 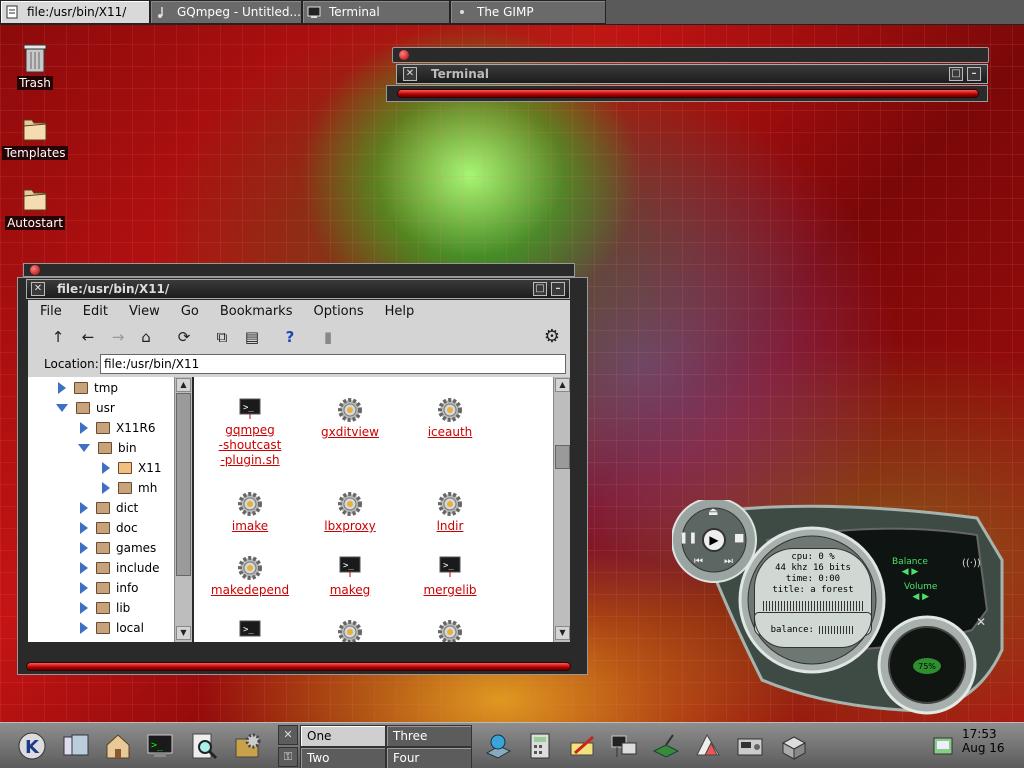 What do you see at coordinates (698, 561) in the screenshot?
I see `previous-track-icon: ⏮` at bounding box center [698, 561].